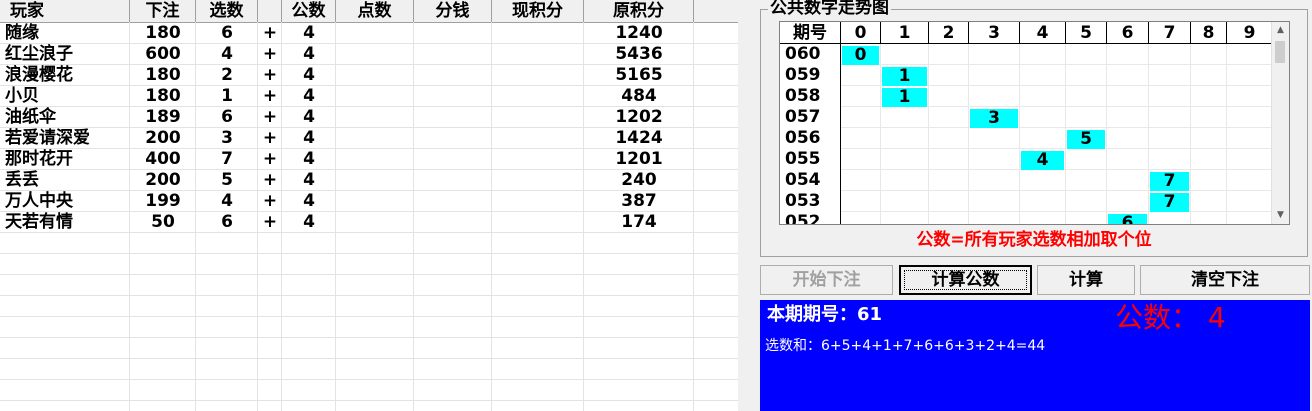 The width and height of the screenshot is (1312, 411). I want to click on trend-title: 公共数字走势图, so click(829, 9).